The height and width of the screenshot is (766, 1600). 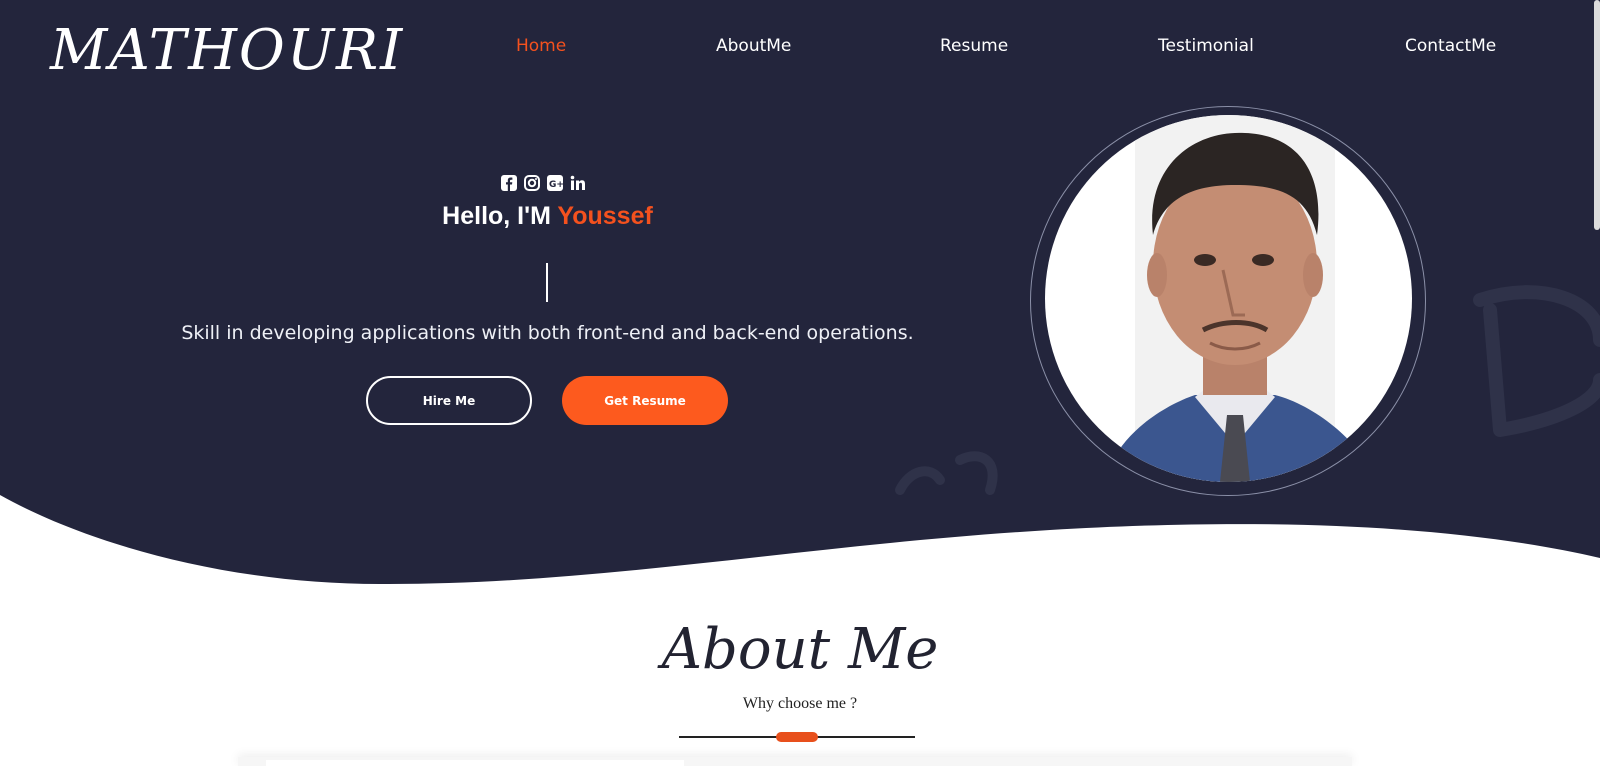 What do you see at coordinates (1228, 298) in the screenshot?
I see `profile-photo` at bounding box center [1228, 298].